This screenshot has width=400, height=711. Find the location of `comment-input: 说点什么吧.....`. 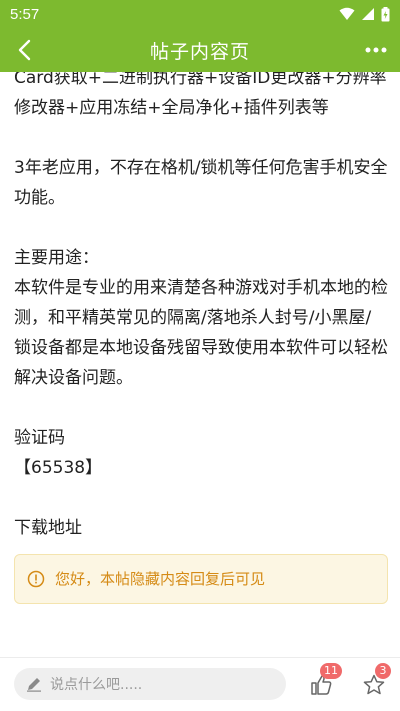

comment-input: 说点什么吧..... is located at coordinates (150, 684).